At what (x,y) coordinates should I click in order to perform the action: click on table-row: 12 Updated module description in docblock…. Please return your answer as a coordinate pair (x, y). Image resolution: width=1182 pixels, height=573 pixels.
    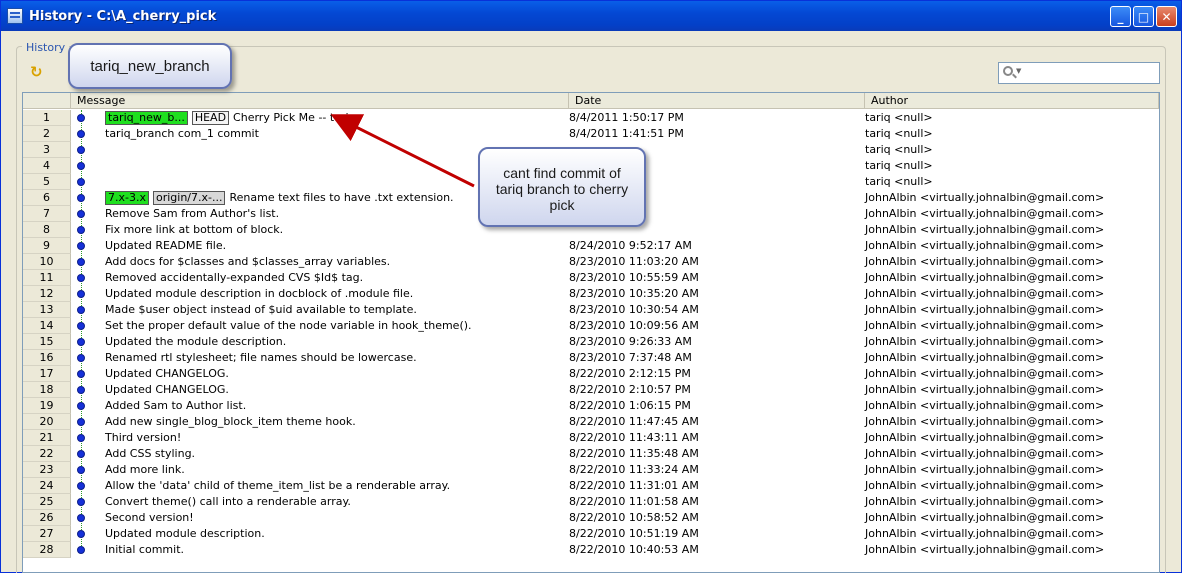
    Looking at the image, I should click on (591, 294).